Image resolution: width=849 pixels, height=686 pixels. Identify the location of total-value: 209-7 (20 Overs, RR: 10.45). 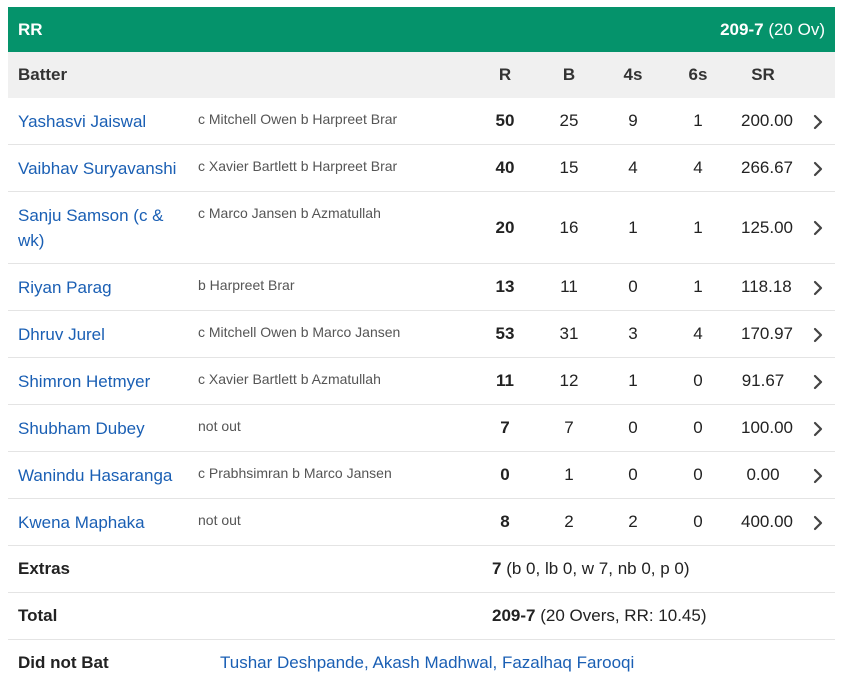
(599, 616).